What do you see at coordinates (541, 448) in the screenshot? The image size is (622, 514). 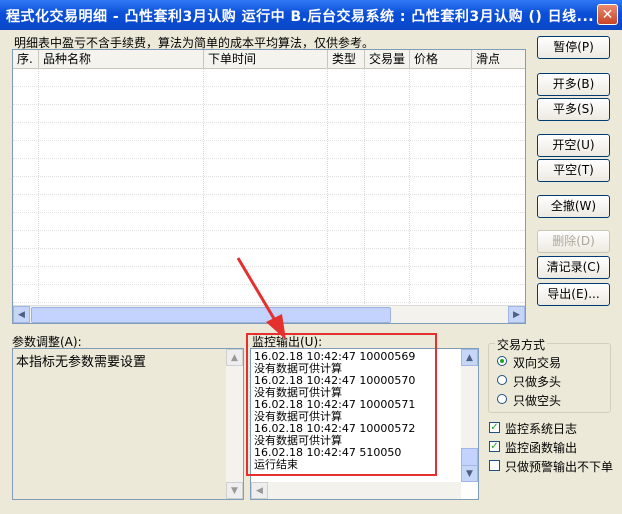 I see `checkbox-label: 监控函数输出` at bounding box center [541, 448].